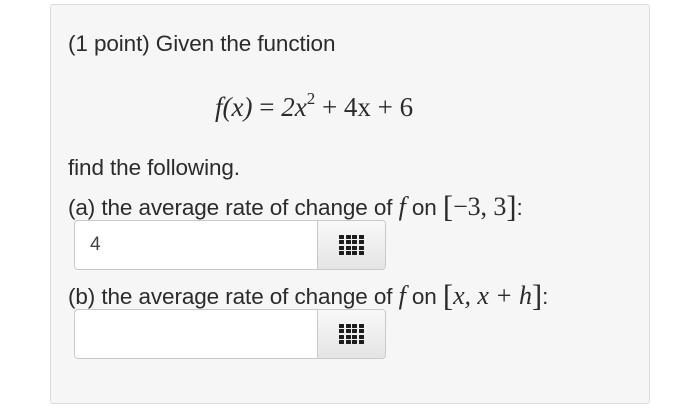 The width and height of the screenshot is (700, 409). I want to click on answer-a-palette-button, so click(351, 245).